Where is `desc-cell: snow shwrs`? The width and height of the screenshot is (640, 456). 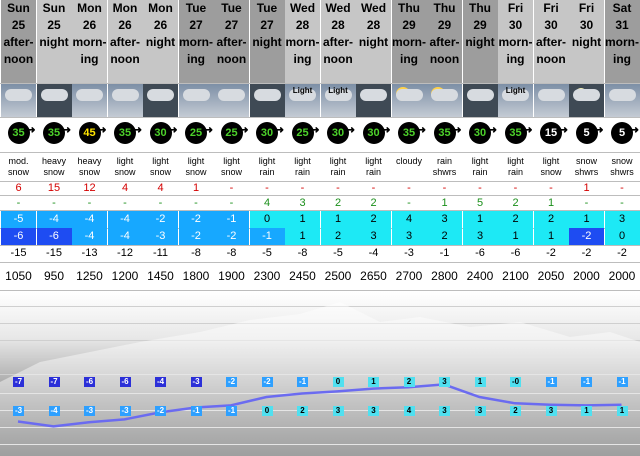 desc-cell: snow shwrs is located at coordinates (622, 166).